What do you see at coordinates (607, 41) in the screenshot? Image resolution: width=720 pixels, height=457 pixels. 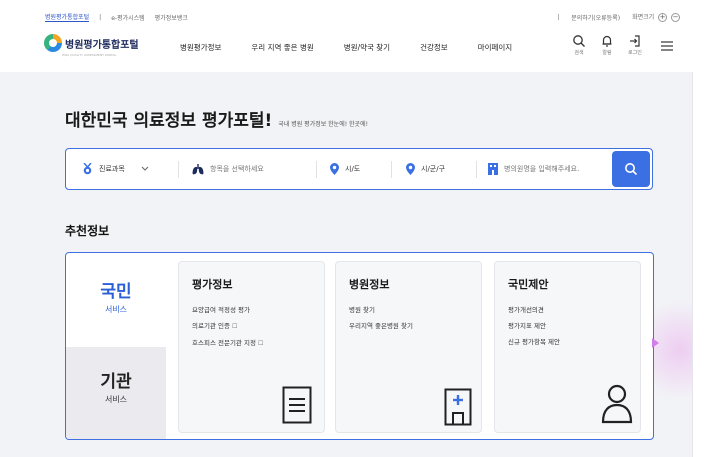 I see `bell-icon` at bounding box center [607, 41].